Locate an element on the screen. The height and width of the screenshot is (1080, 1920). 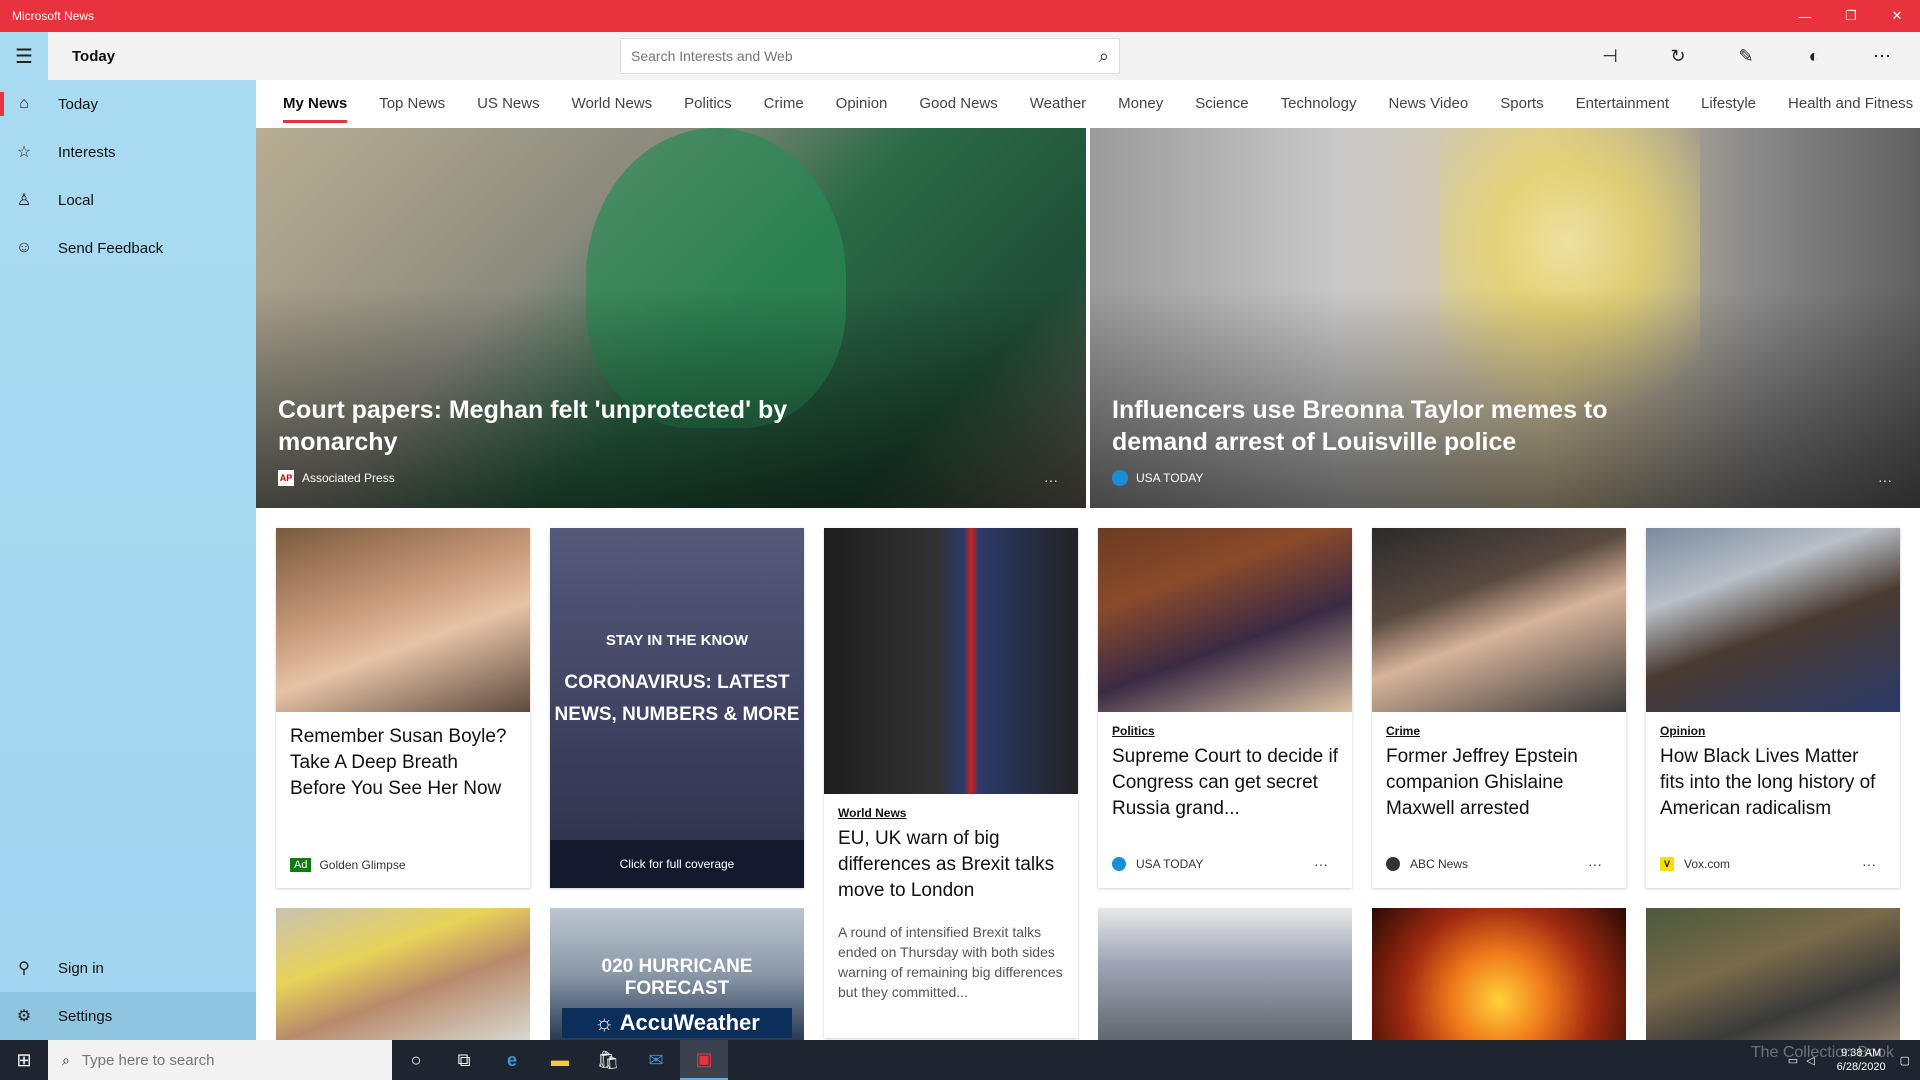
tab-entertainment: Entertainment is located at coordinates (1622, 103).